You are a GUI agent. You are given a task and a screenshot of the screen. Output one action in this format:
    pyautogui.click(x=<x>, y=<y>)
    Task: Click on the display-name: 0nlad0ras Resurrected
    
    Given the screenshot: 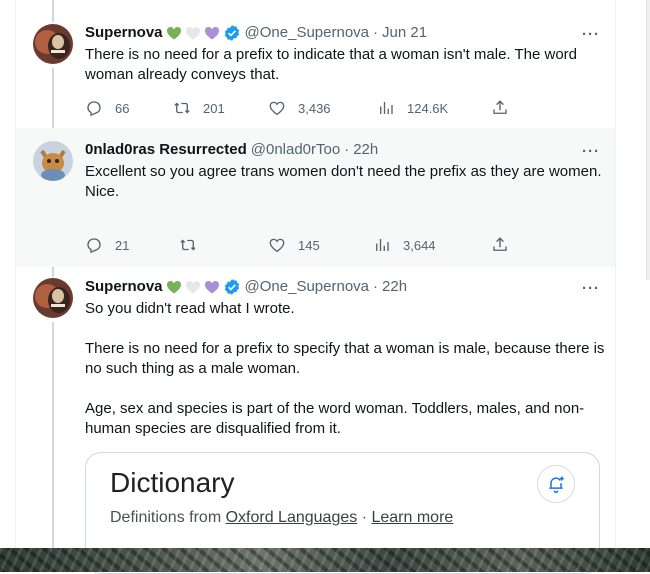 What is the action you would take?
    pyautogui.click(x=166, y=150)
    